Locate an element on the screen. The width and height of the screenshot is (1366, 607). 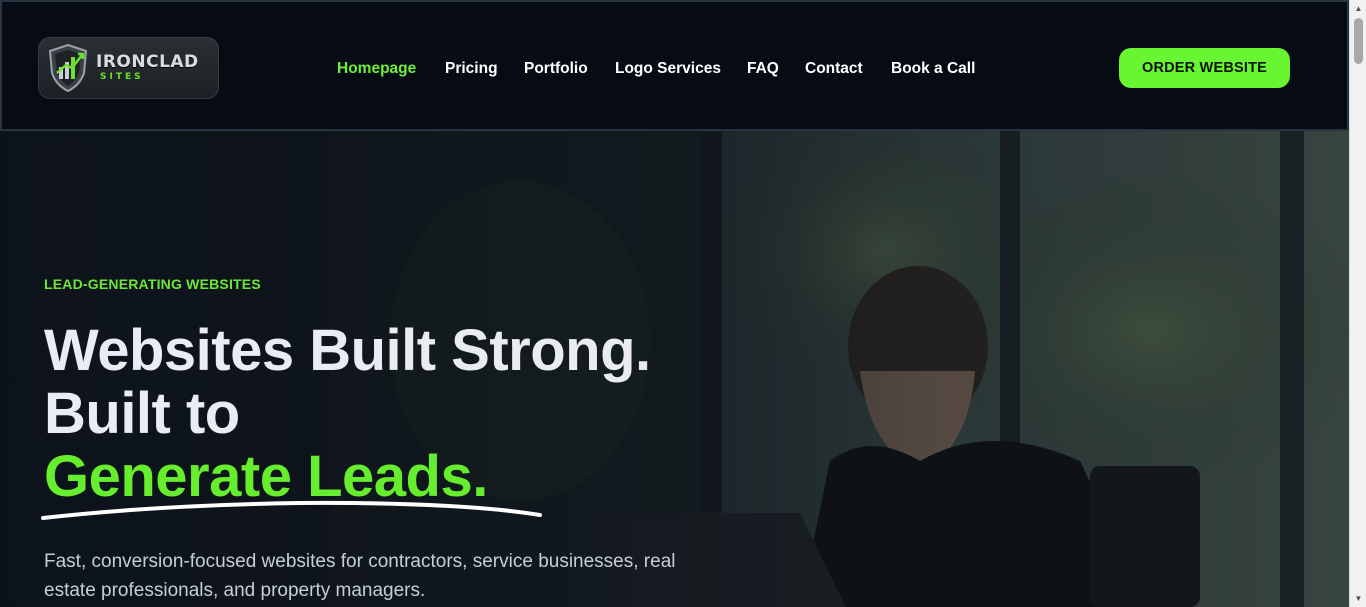
nav-pricing: Pricing is located at coordinates (471, 69).